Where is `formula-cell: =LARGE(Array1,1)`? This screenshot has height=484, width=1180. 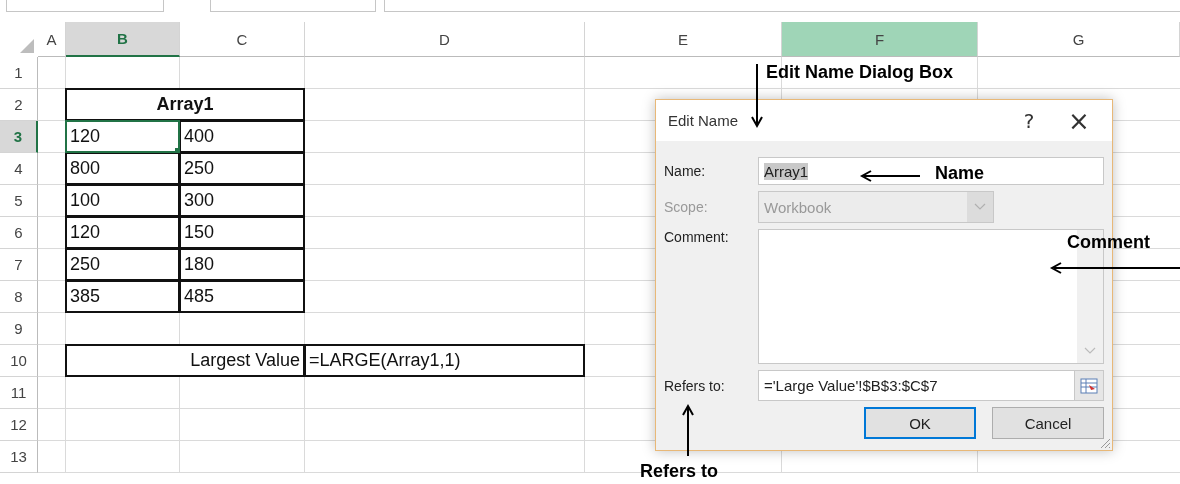 formula-cell: =LARGE(Array1,1) is located at coordinates (444, 360).